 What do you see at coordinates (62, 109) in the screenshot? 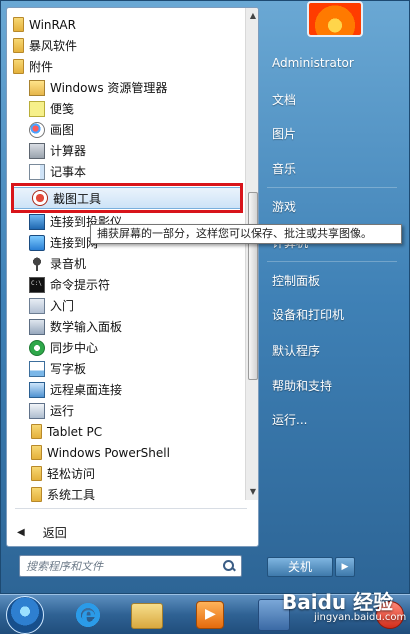
I see `program-label: 便笺` at bounding box center [62, 109].